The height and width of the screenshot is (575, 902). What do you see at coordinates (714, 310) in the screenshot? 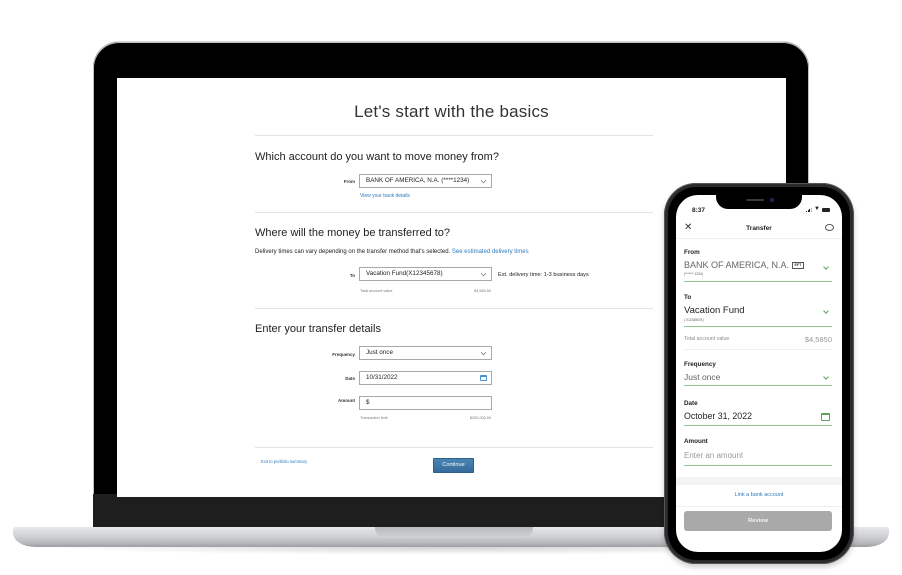
I see `mobile-to-value: Vacation Fund` at bounding box center [714, 310].